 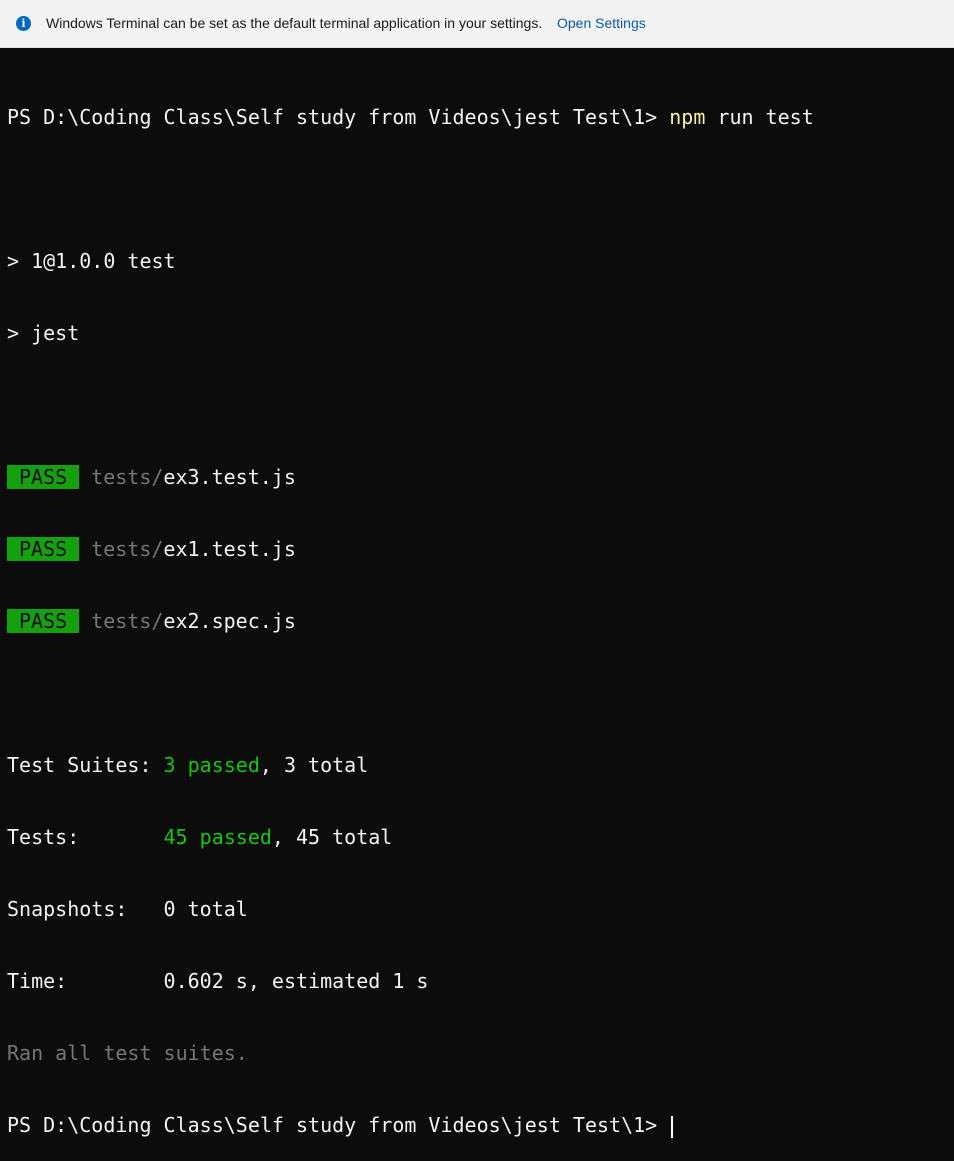 I want to click on summary-value: 0 total, so click(x=205, y=909).